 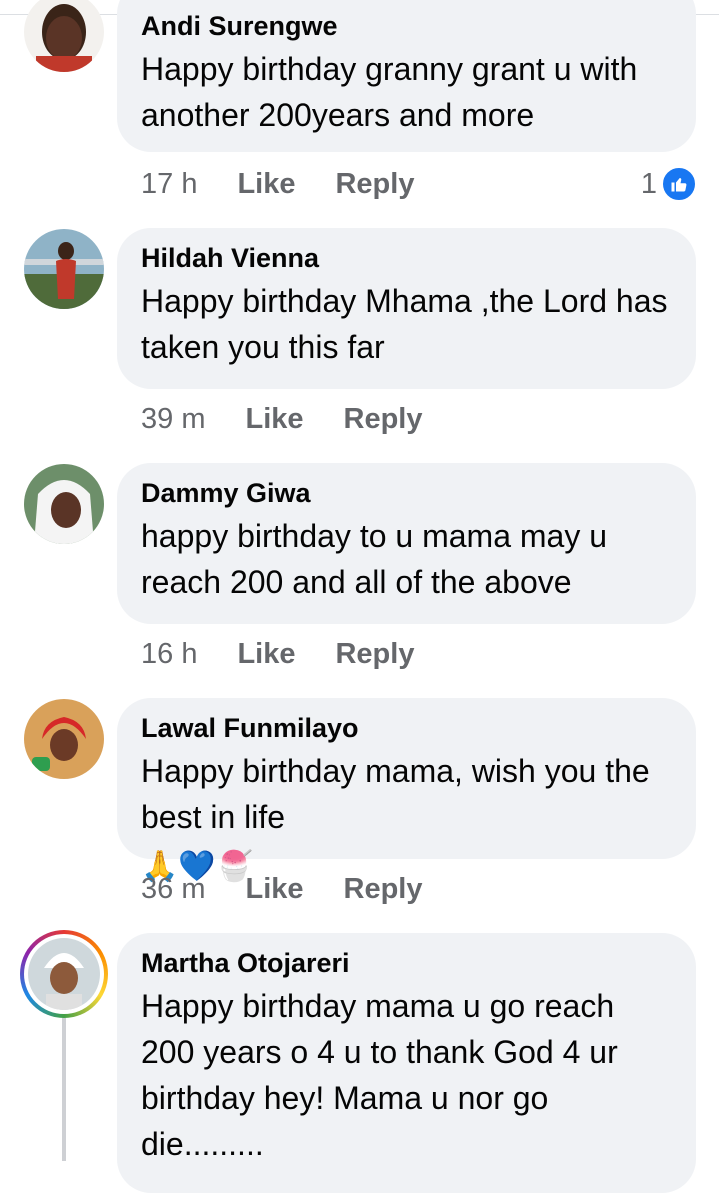 What do you see at coordinates (173, 889) in the screenshot?
I see `comment-time: 36 m` at bounding box center [173, 889].